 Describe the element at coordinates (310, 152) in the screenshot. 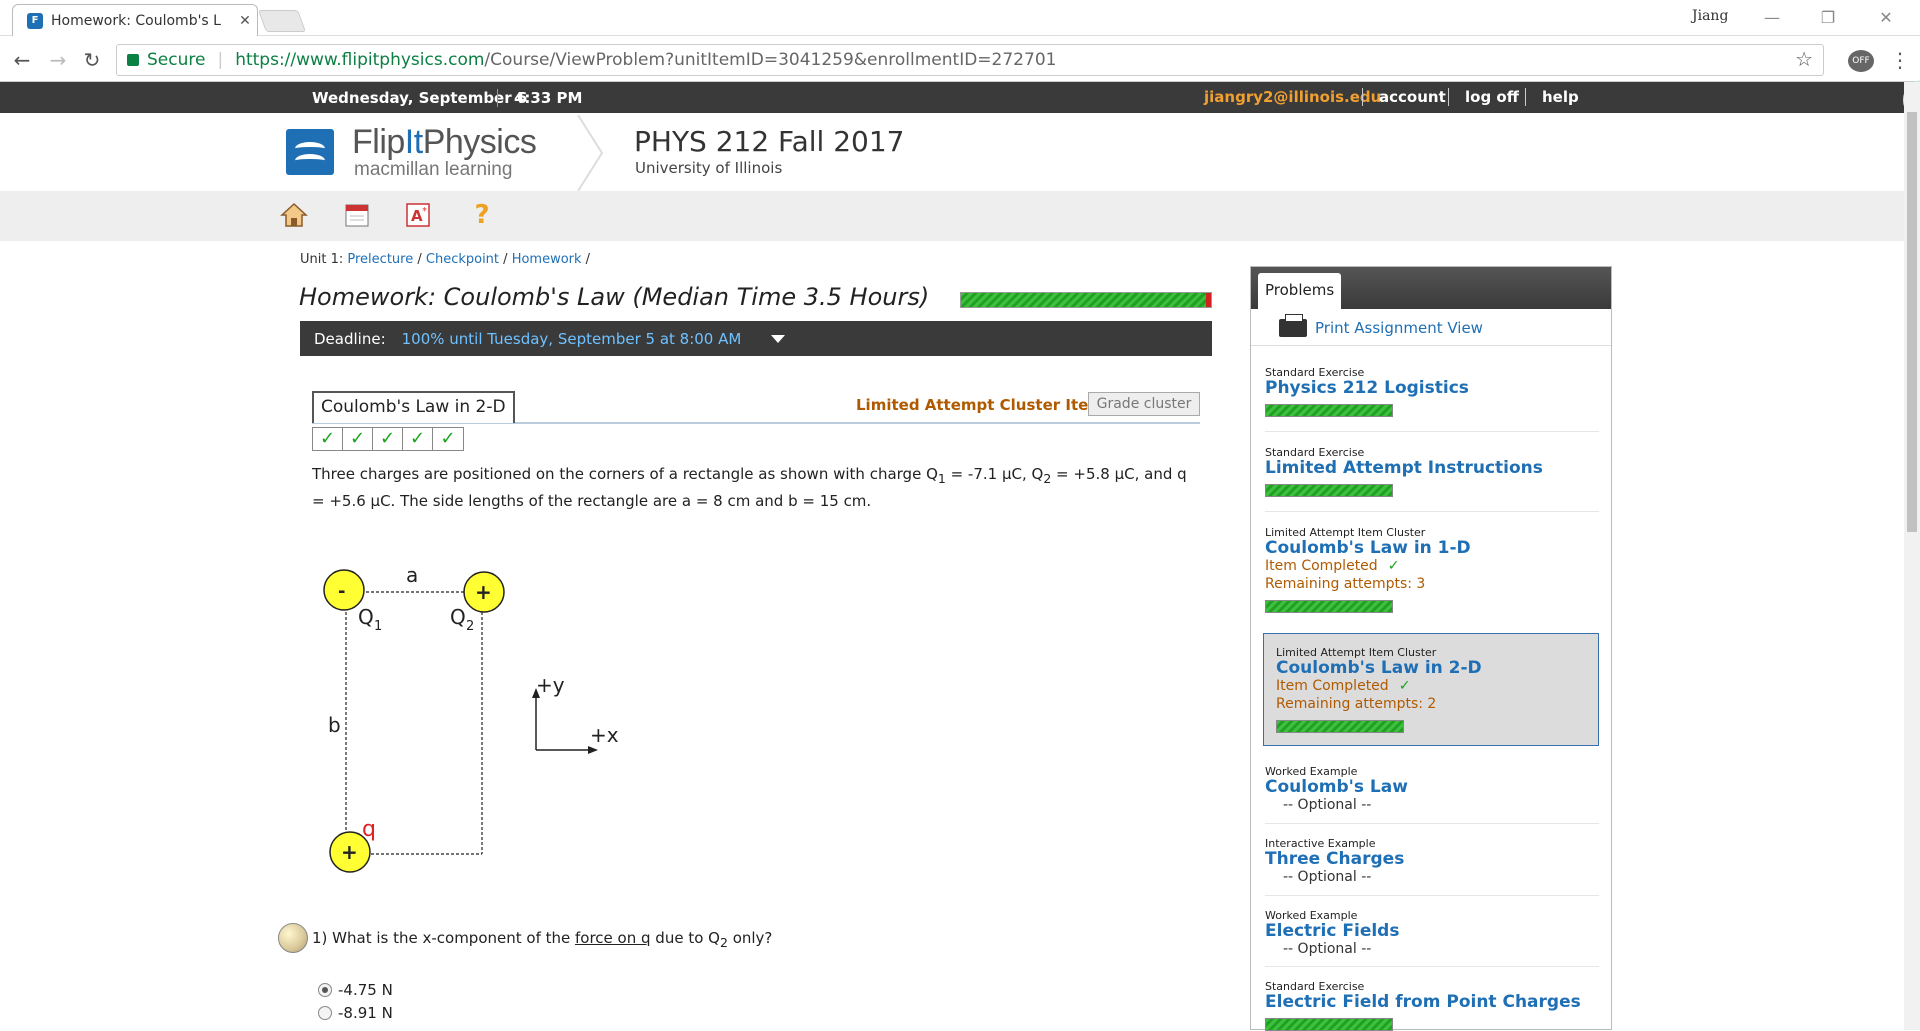

I see `flipit-logo-icon` at that location.